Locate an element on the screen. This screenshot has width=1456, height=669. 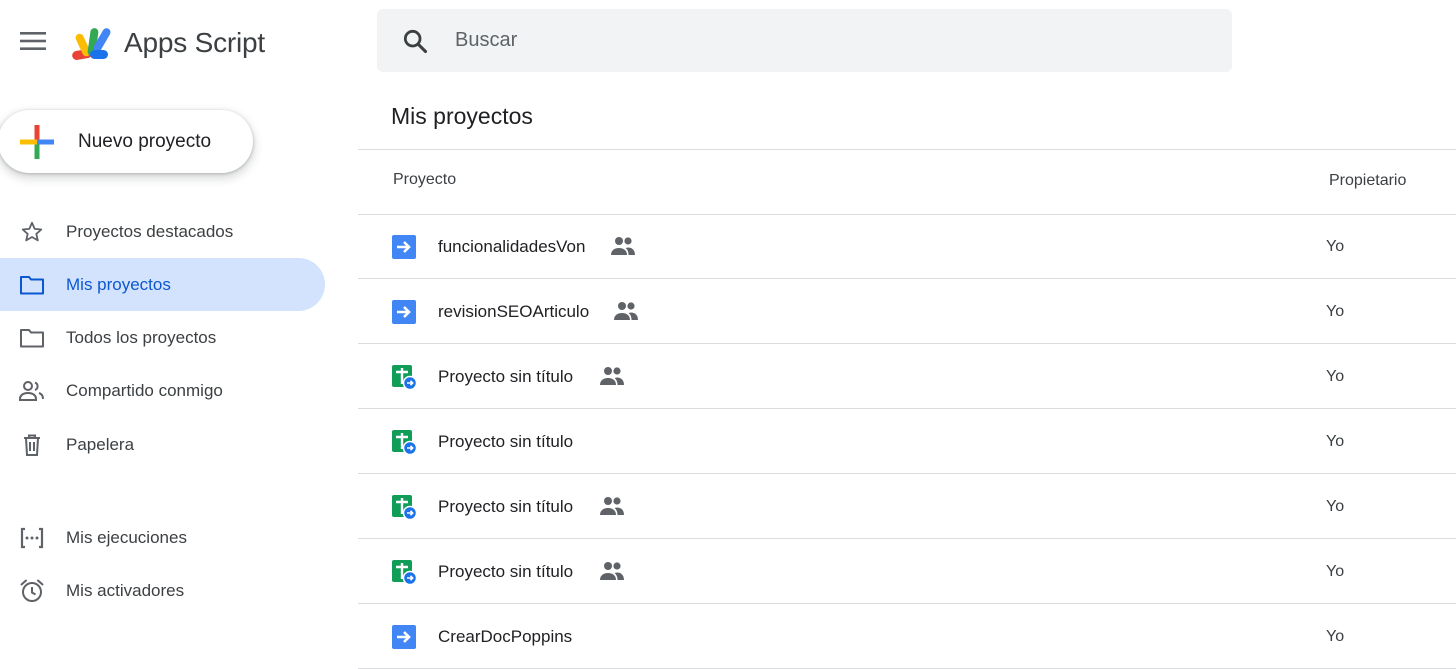
divider is located at coordinates (907, 149).